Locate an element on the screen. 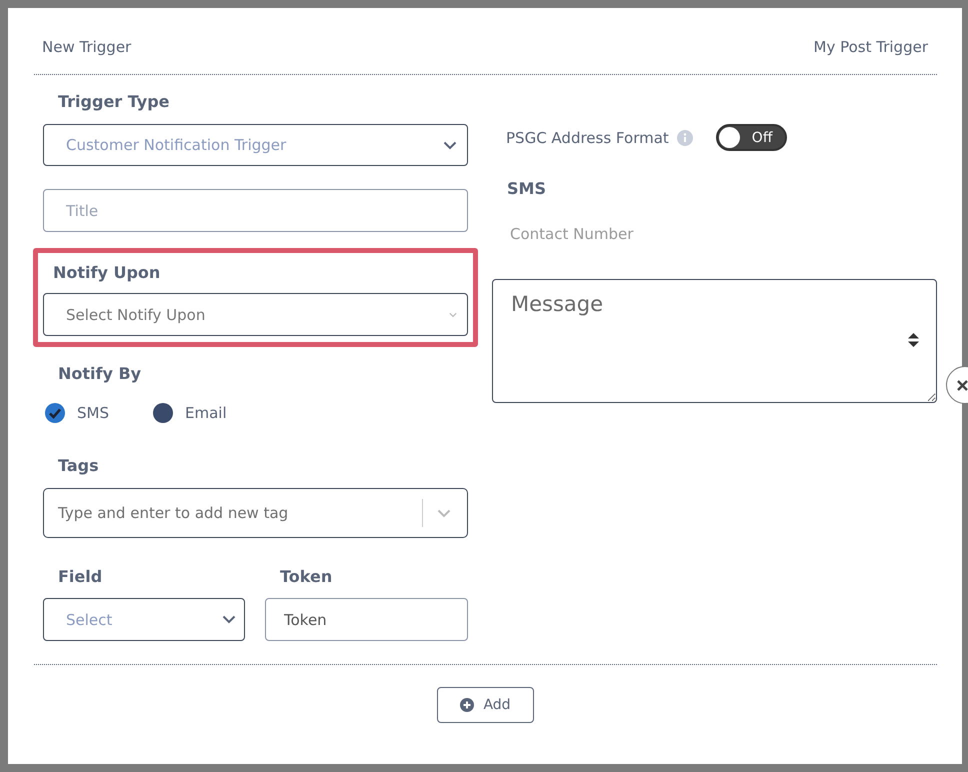 Image resolution: width=968 pixels, height=772 pixels. title-field: Title is located at coordinates (255, 210).